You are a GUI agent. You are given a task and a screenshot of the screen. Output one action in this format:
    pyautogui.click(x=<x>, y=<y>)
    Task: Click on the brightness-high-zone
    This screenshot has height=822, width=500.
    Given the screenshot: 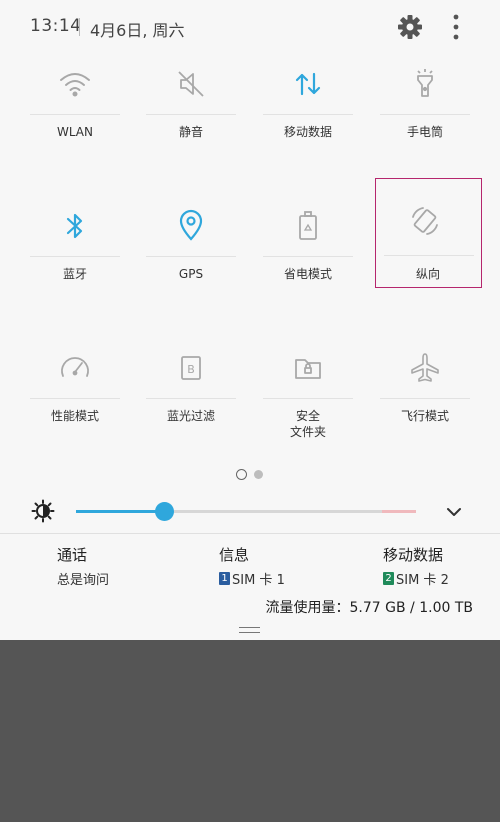 What is the action you would take?
    pyautogui.click(x=399, y=511)
    